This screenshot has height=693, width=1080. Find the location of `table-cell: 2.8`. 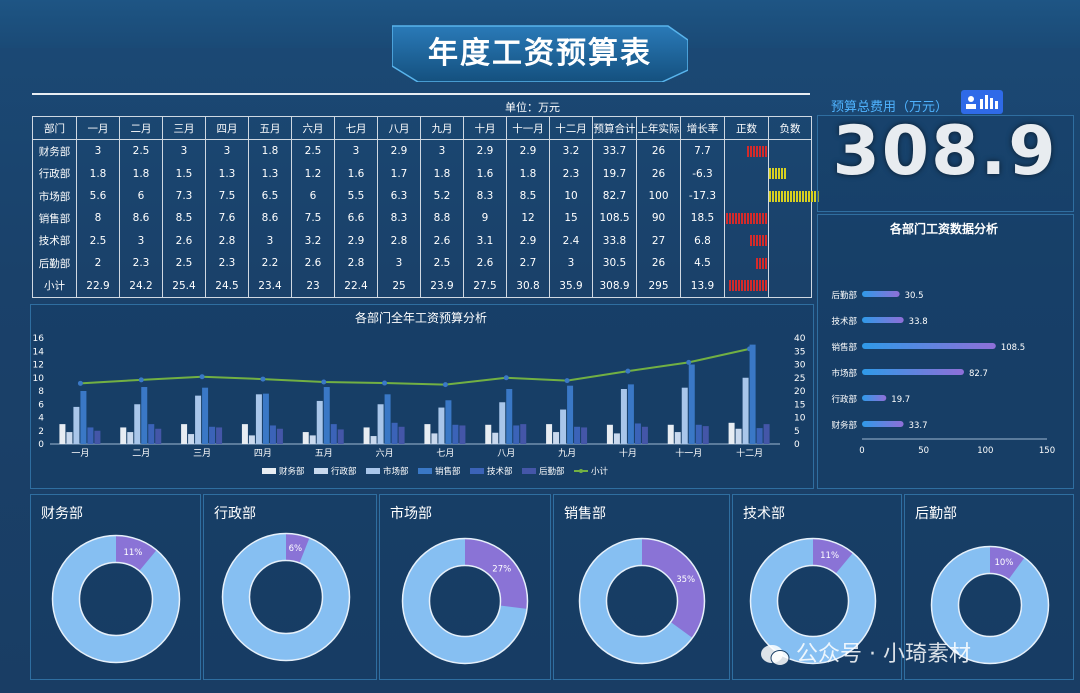

table-cell: 2.8 is located at coordinates (399, 241).